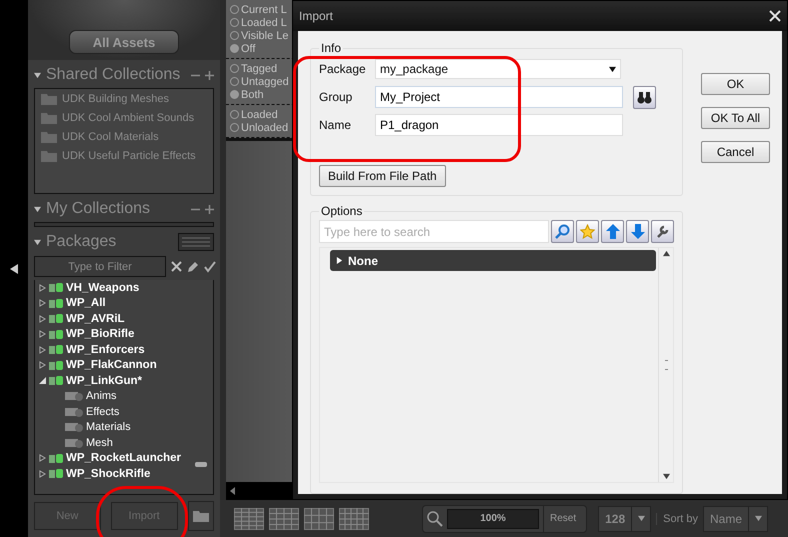  What do you see at coordinates (104, 380) in the screenshot?
I see `package-item: WP_LinkGun*` at bounding box center [104, 380].